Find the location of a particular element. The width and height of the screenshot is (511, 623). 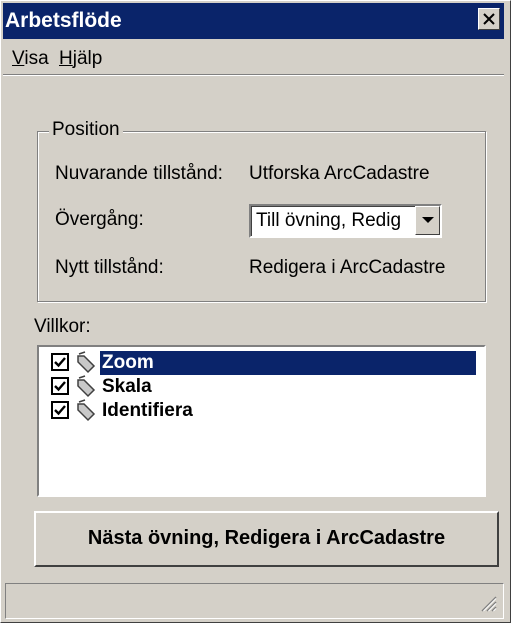

current-state-value: Utforska ArcCadastre is located at coordinates (339, 173).